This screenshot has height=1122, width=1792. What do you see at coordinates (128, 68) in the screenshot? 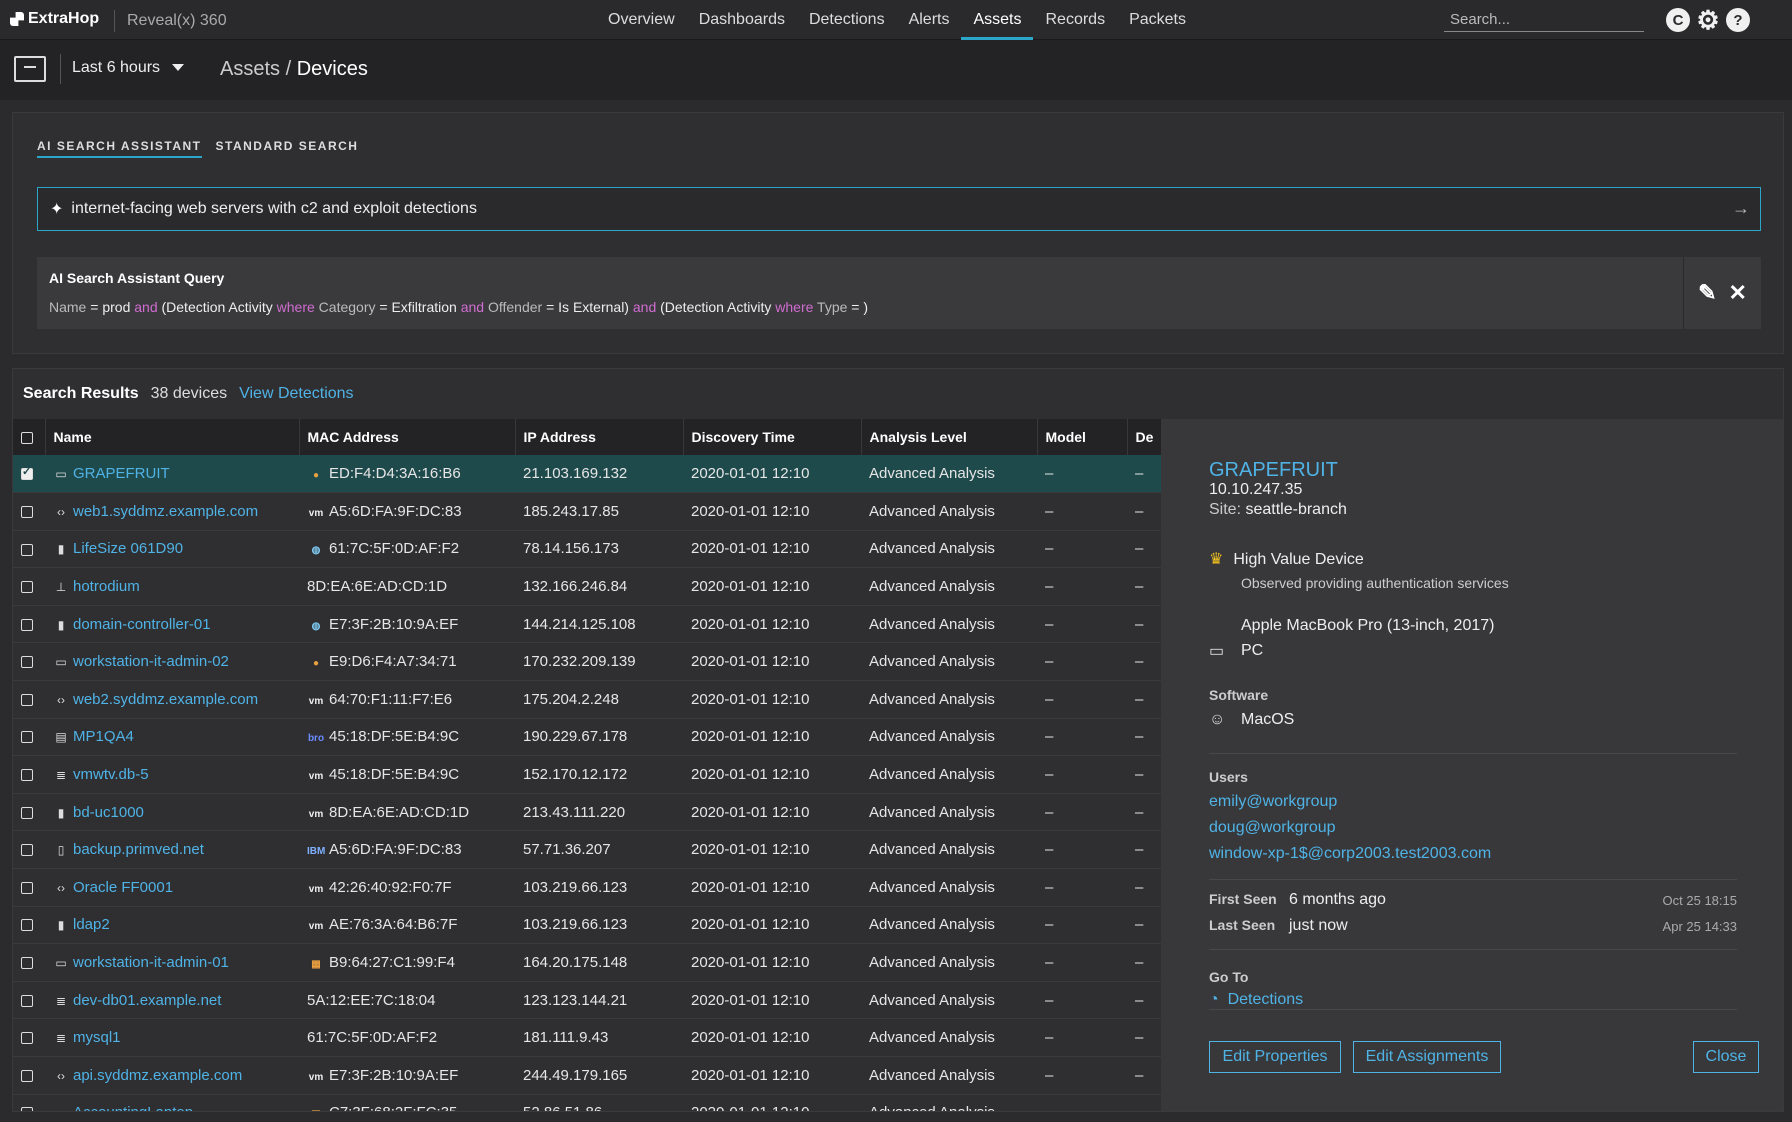
I see `time-range-selector: Last 6 hours` at bounding box center [128, 68].